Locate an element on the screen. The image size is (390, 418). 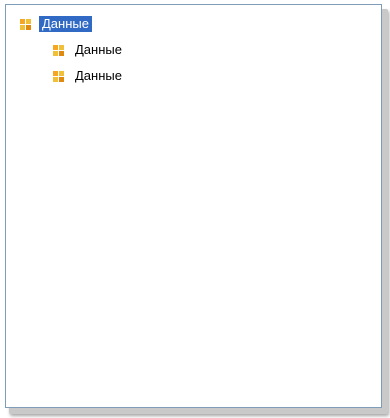
tree-node-child-1: Данные is located at coordinates (89, 50).